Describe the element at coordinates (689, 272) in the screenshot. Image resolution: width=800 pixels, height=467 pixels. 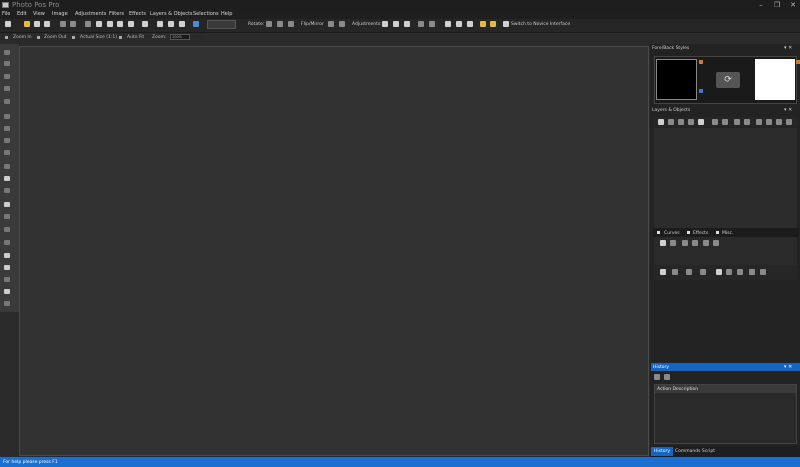
I see `curve-point-icon` at that location.